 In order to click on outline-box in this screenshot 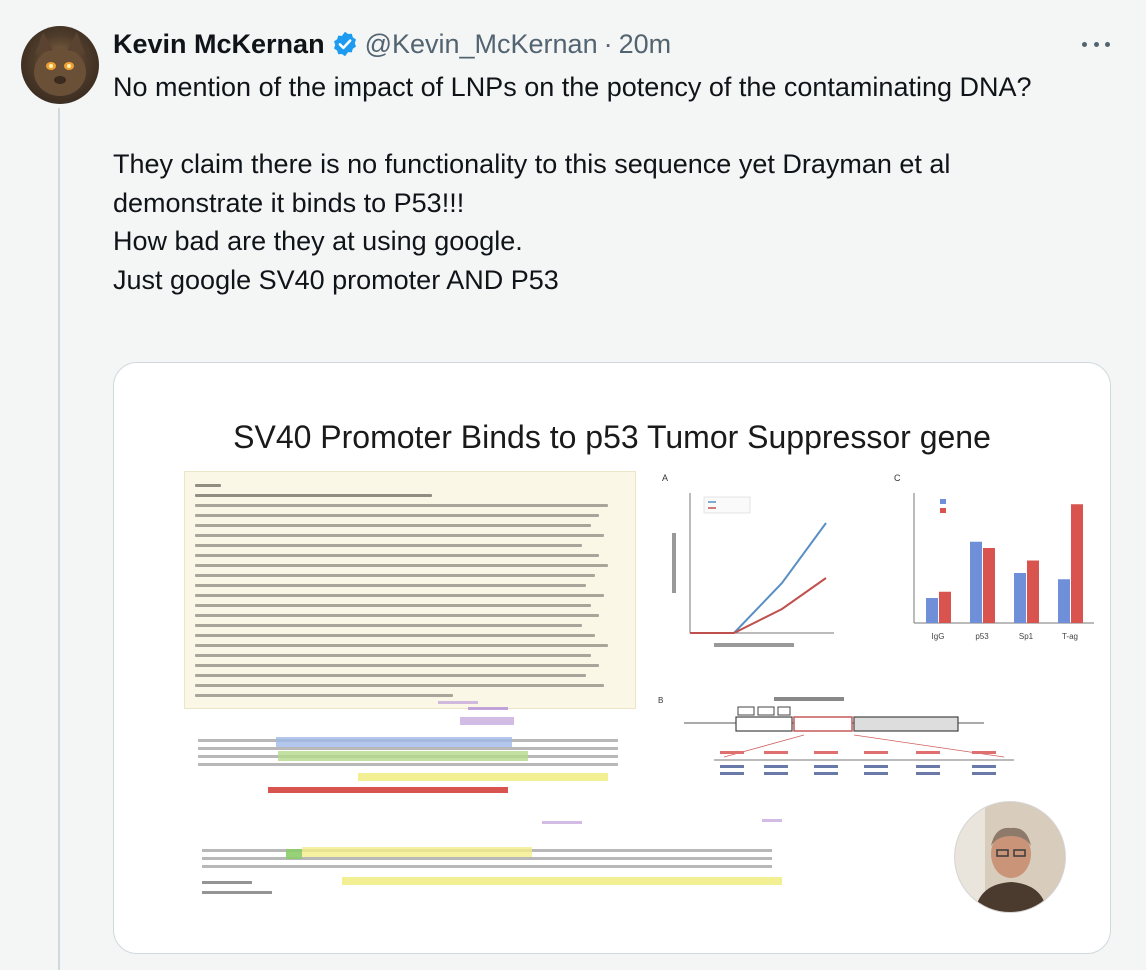, I will do `click(264, 771)`.